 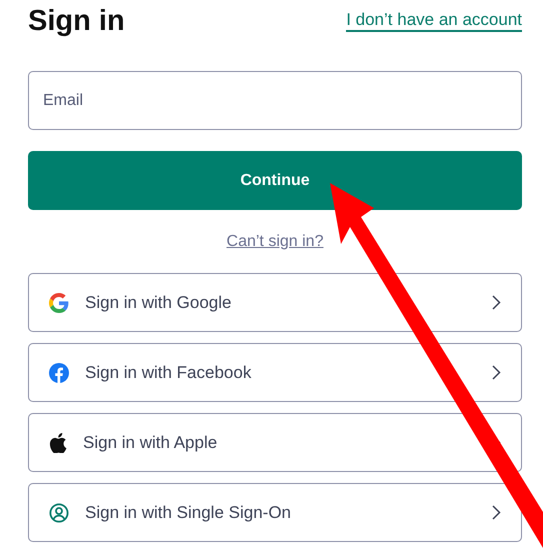 What do you see at coordinates (59, 512) in the screenshot?
I see `person-circle-icon` at bounding box center [59, 512].